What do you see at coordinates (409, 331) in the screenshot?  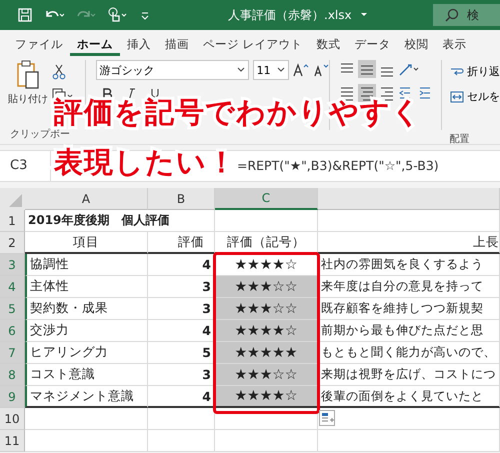 I see `table-cell: 前期から最も伸びた点だと思` at bounding box center [409, 331].